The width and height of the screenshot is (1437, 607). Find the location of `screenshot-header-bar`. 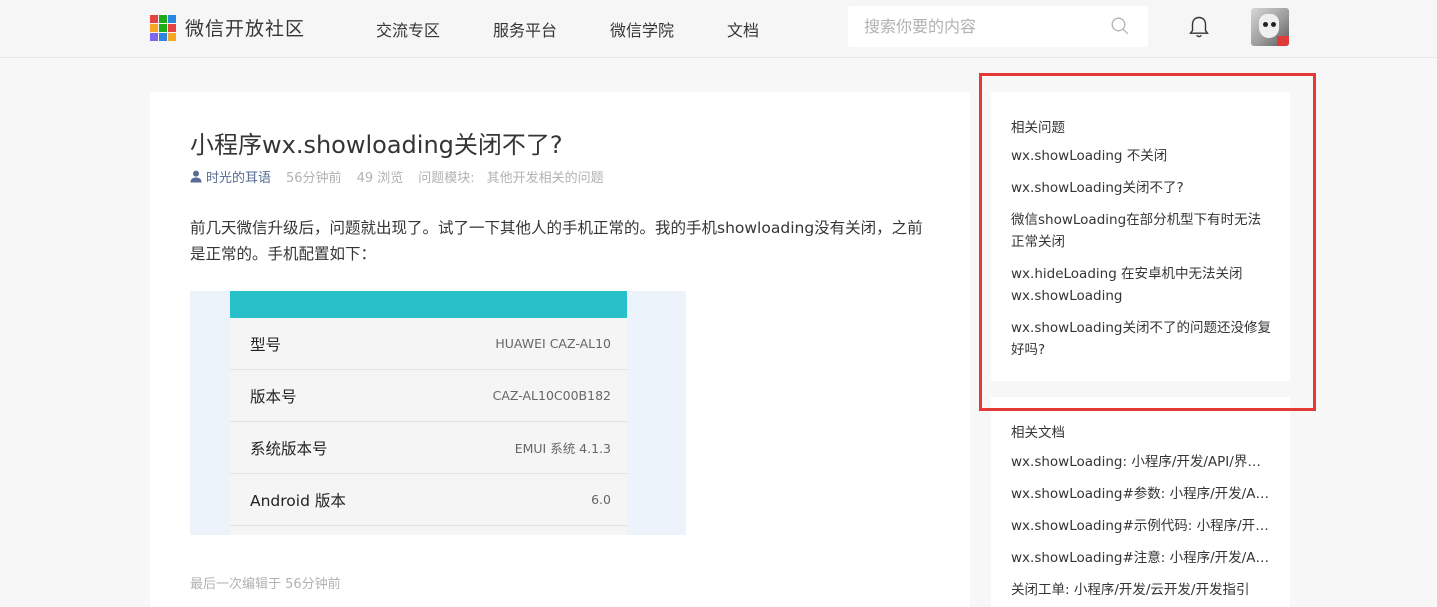

screenshot-header-bar is located at coordinates (428, 304).